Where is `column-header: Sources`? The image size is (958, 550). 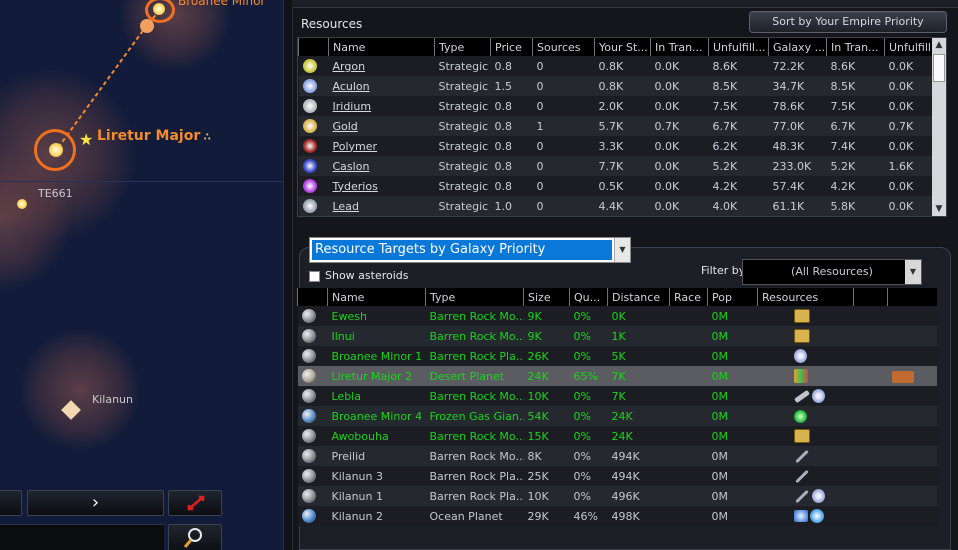
column-header: Sources is located at coordinates (563, 47).